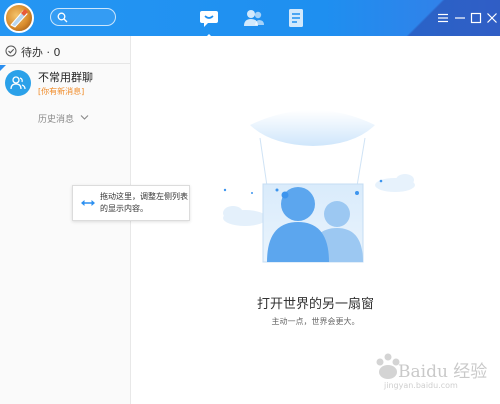  Describe the element at coordinates (65, 63) in the screenshot. I see `divider` at that location.